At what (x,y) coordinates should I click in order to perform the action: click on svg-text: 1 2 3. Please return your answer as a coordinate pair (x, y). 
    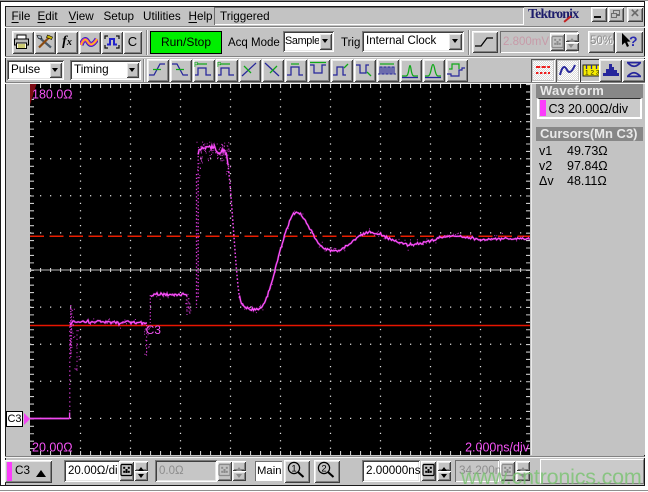
    Looking at the image, I should click on (592, 72).